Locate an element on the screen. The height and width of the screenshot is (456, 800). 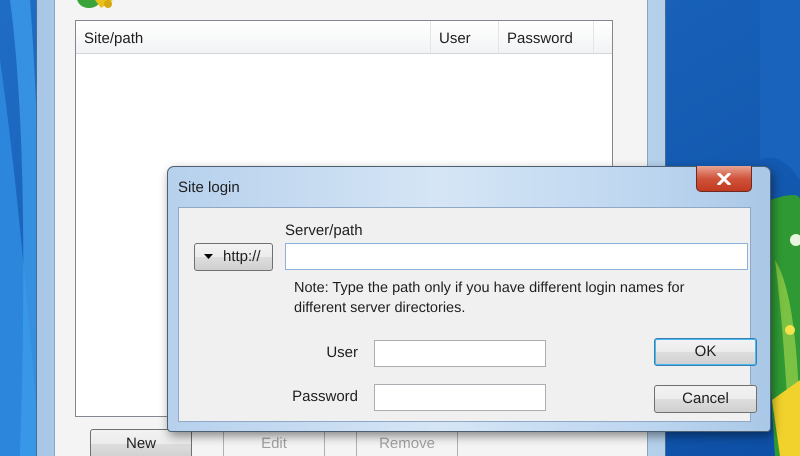
note-text: Note: Type the path only if you have different login names for different server directories. is located at coordinates (489, 298).